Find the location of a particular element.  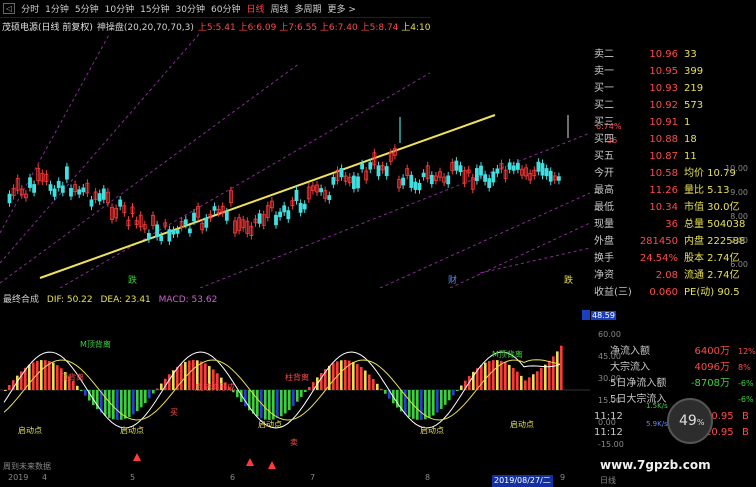

flow-label: 大宗流入 is located at coordinates (630, 367).